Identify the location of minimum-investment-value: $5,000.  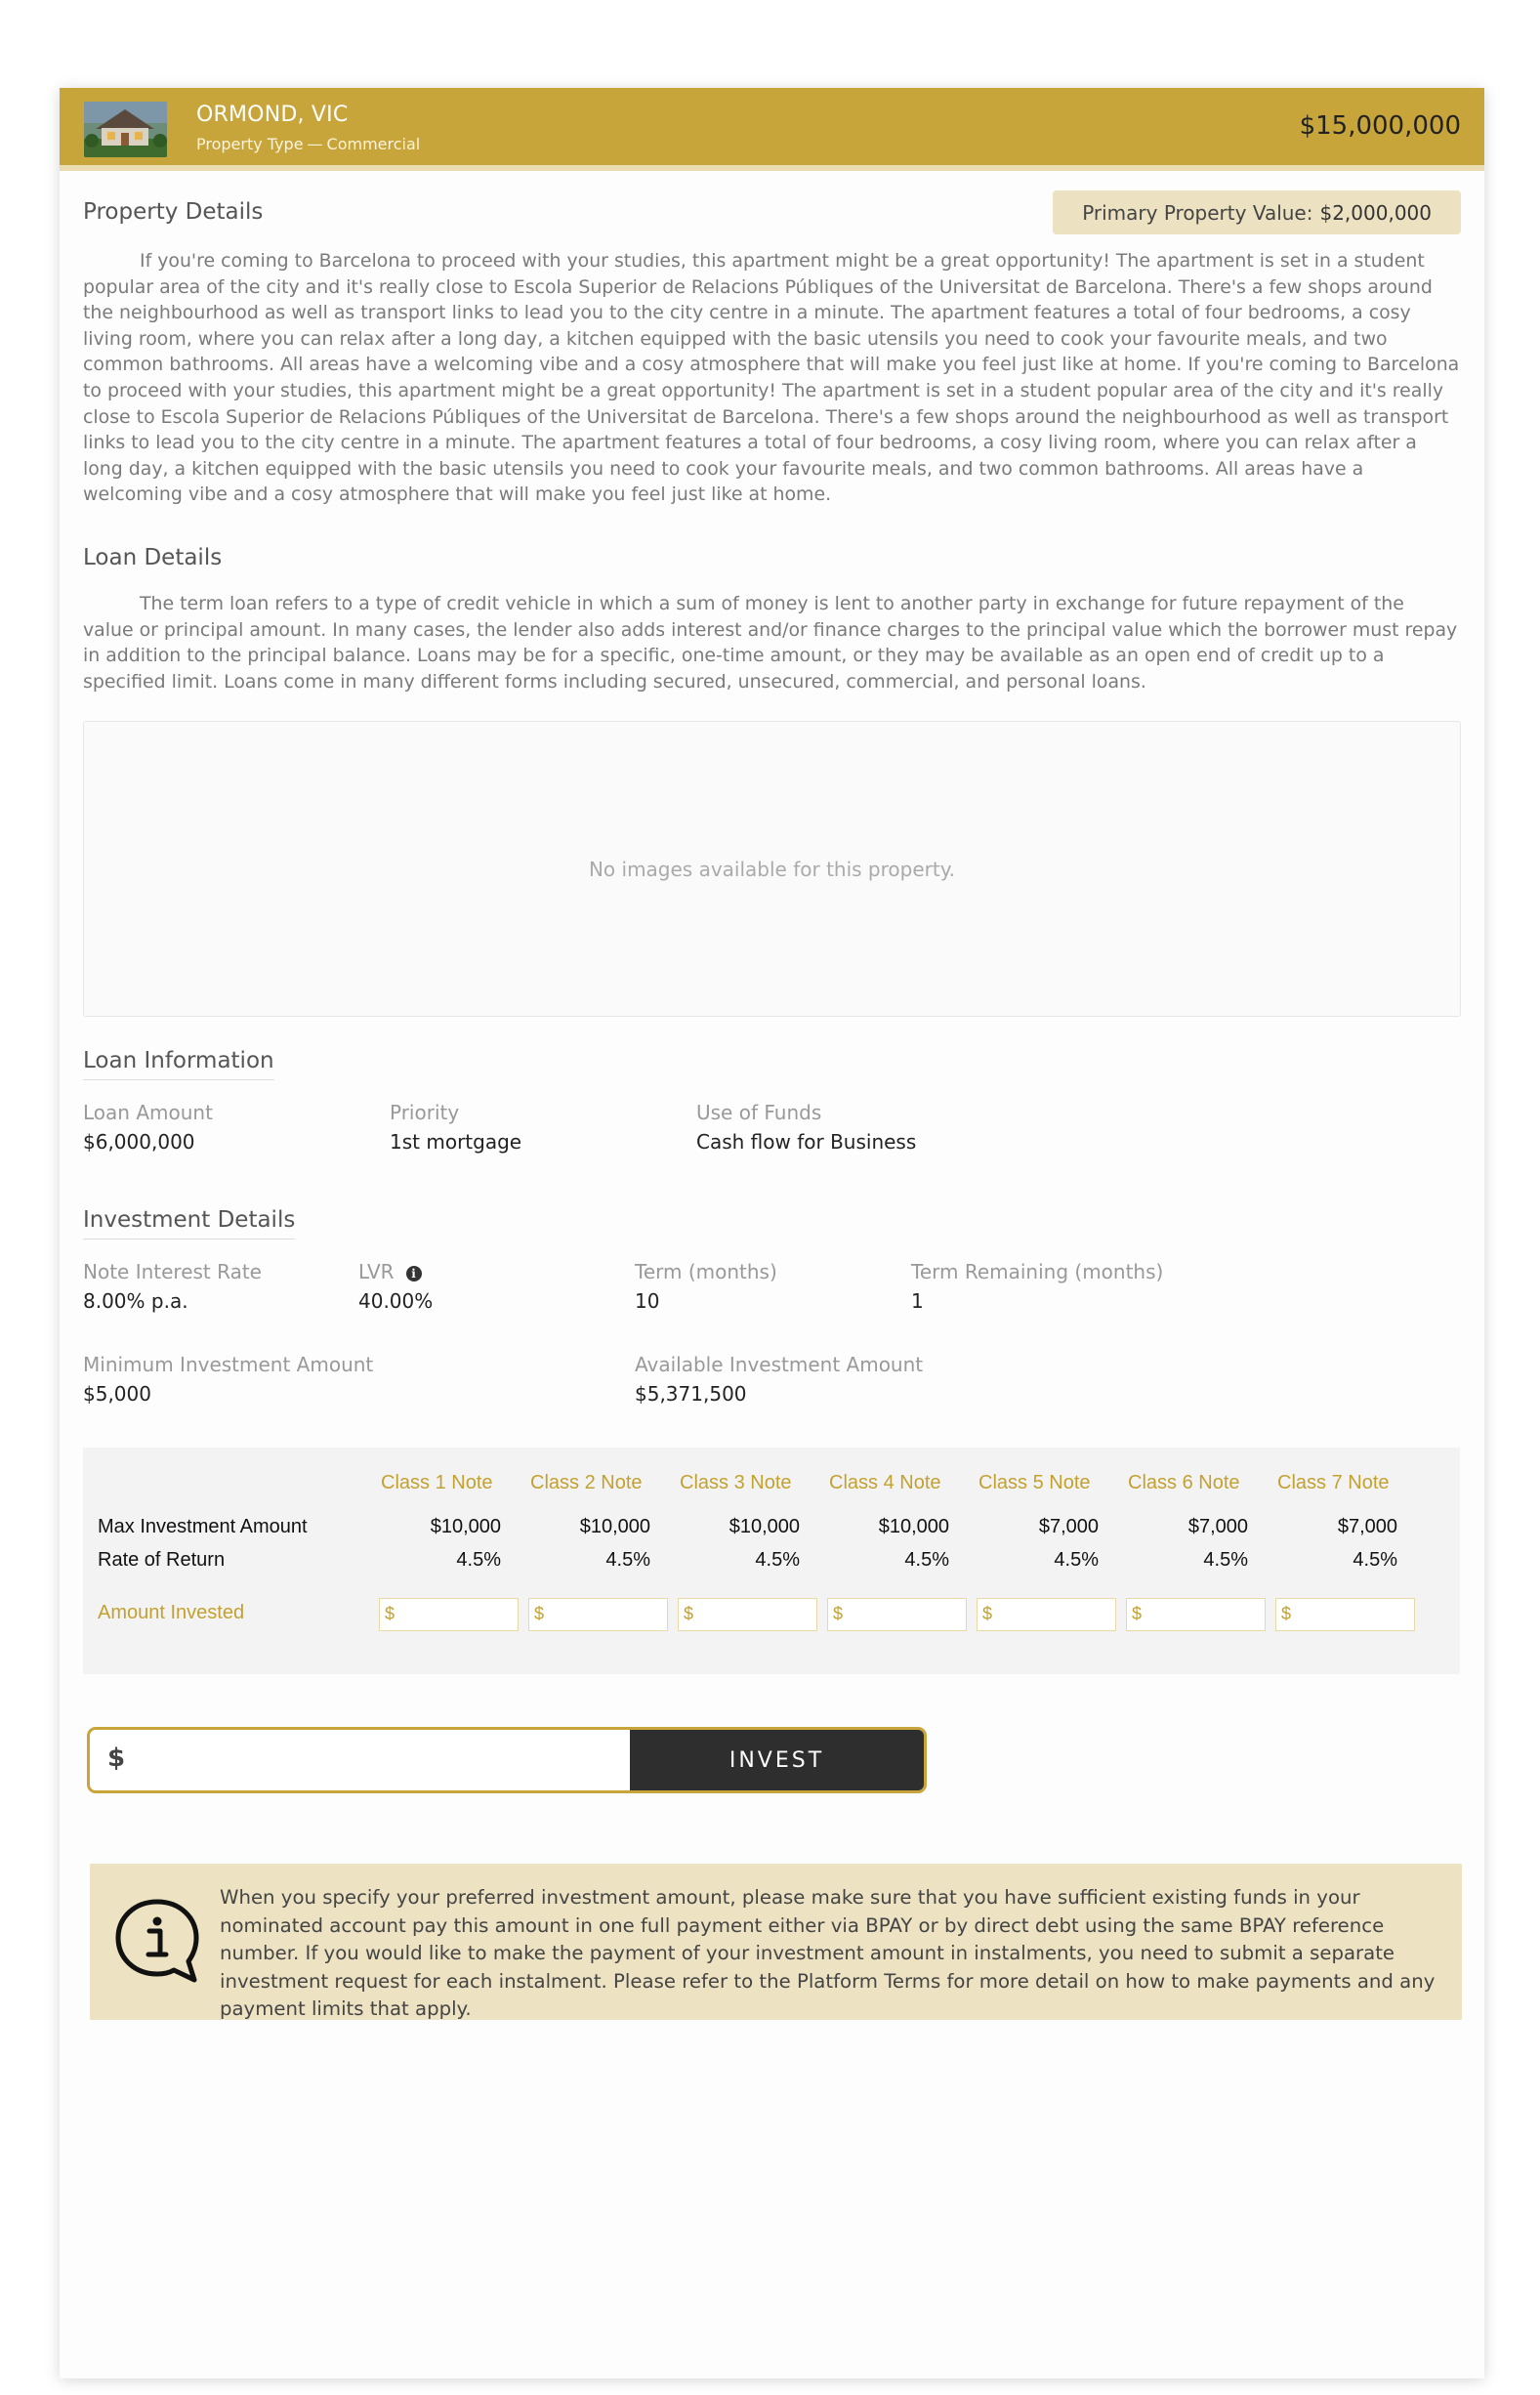
(117, 1394).